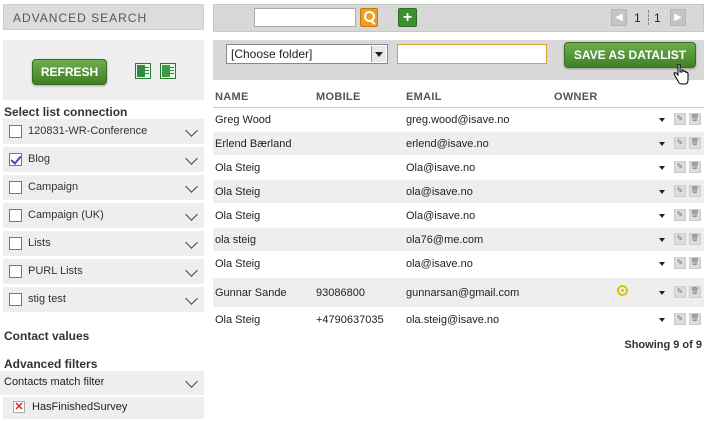 The image size is (706, 421). I want to click on owner-status-icon, so click(622, 290).